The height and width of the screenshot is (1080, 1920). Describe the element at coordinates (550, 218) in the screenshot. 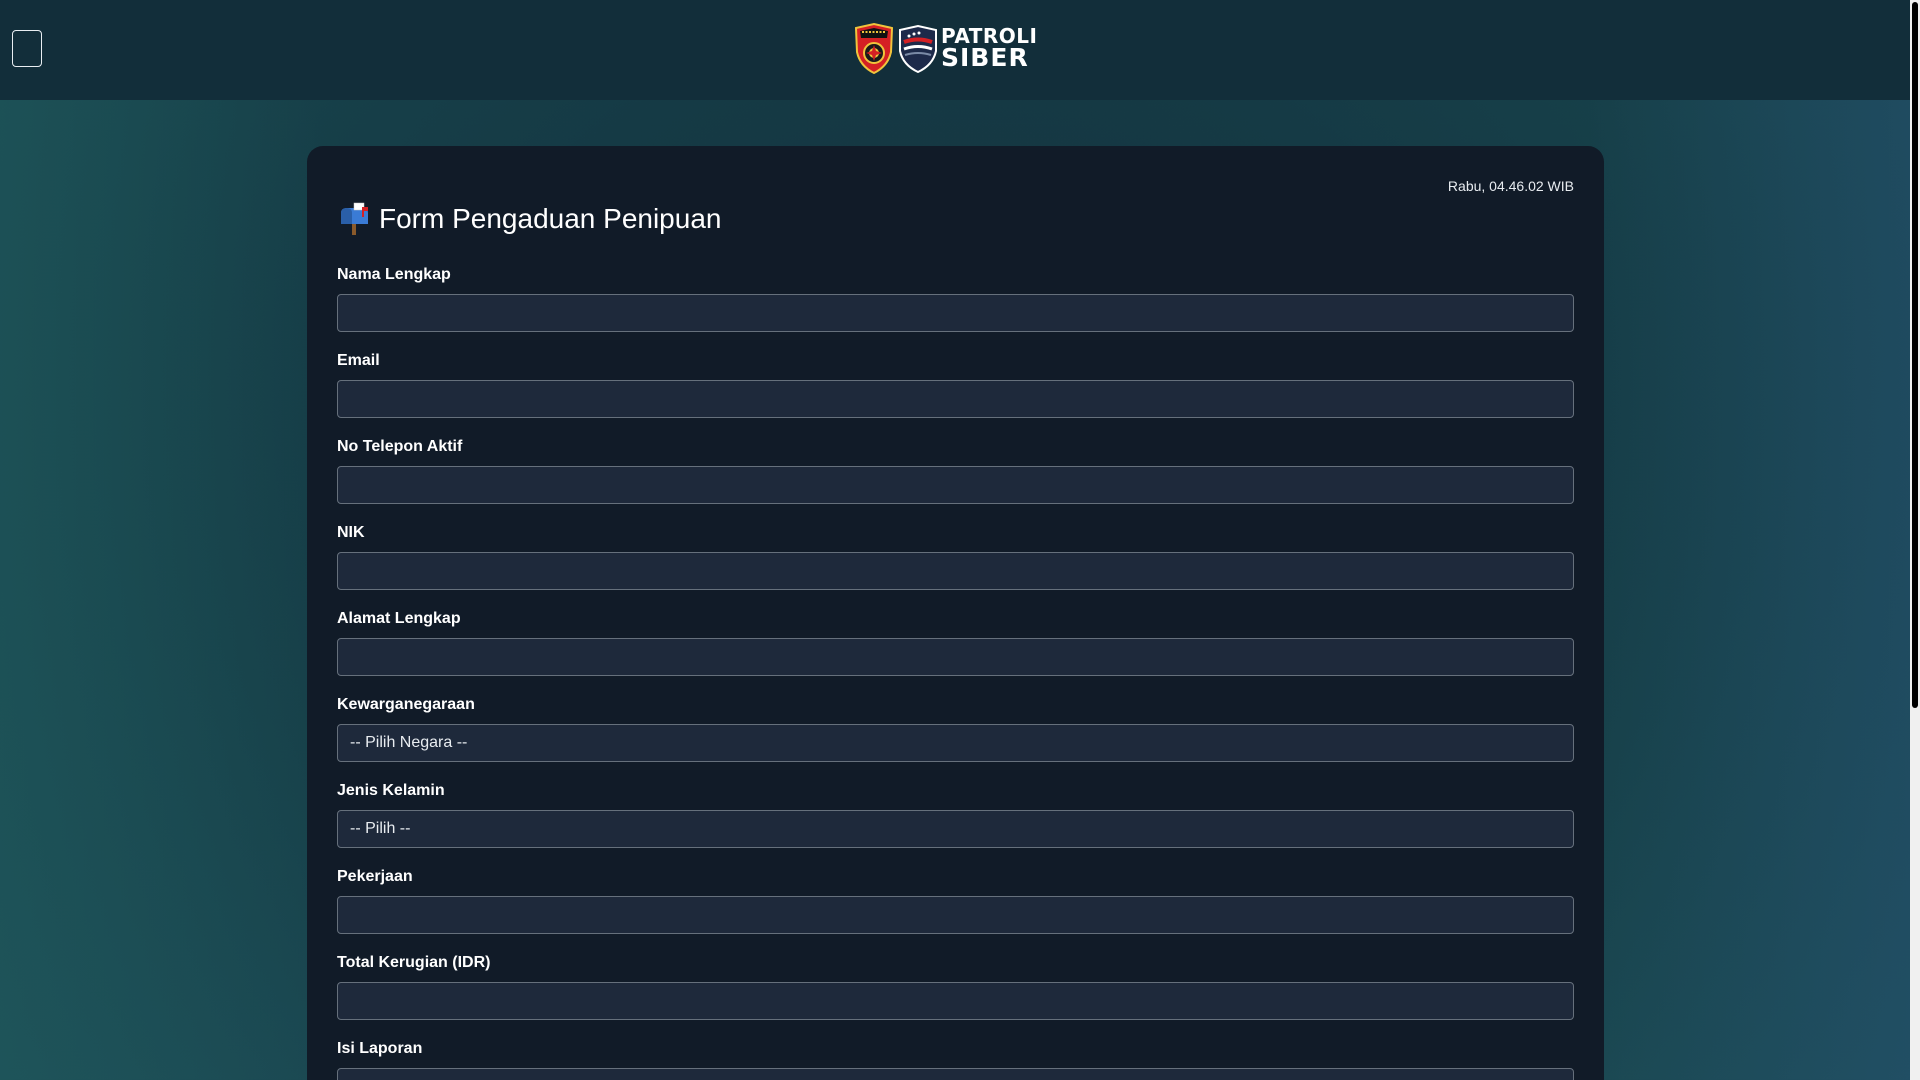

I see `page-title-text: Form Pengaduan Penipuan` at that location.